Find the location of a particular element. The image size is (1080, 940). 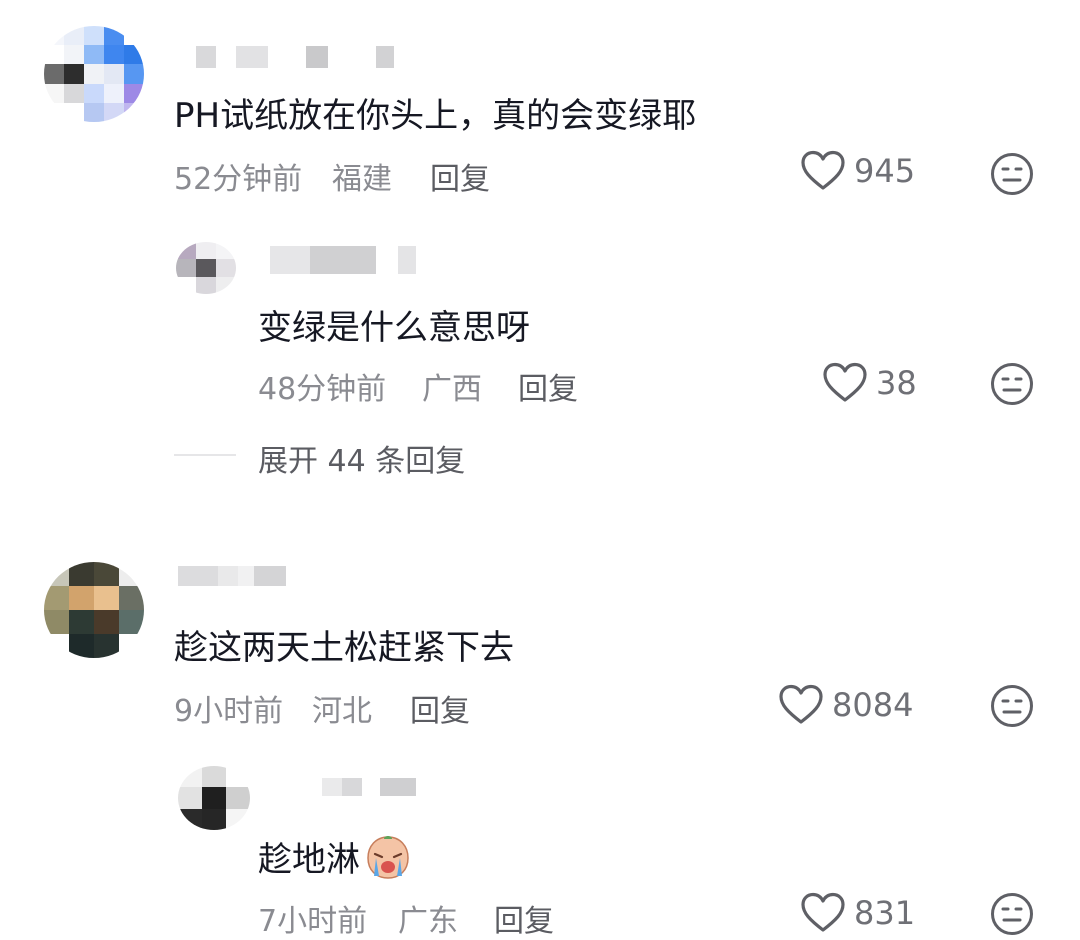

reply-location: 广西 is located at coordinates (452, 389).